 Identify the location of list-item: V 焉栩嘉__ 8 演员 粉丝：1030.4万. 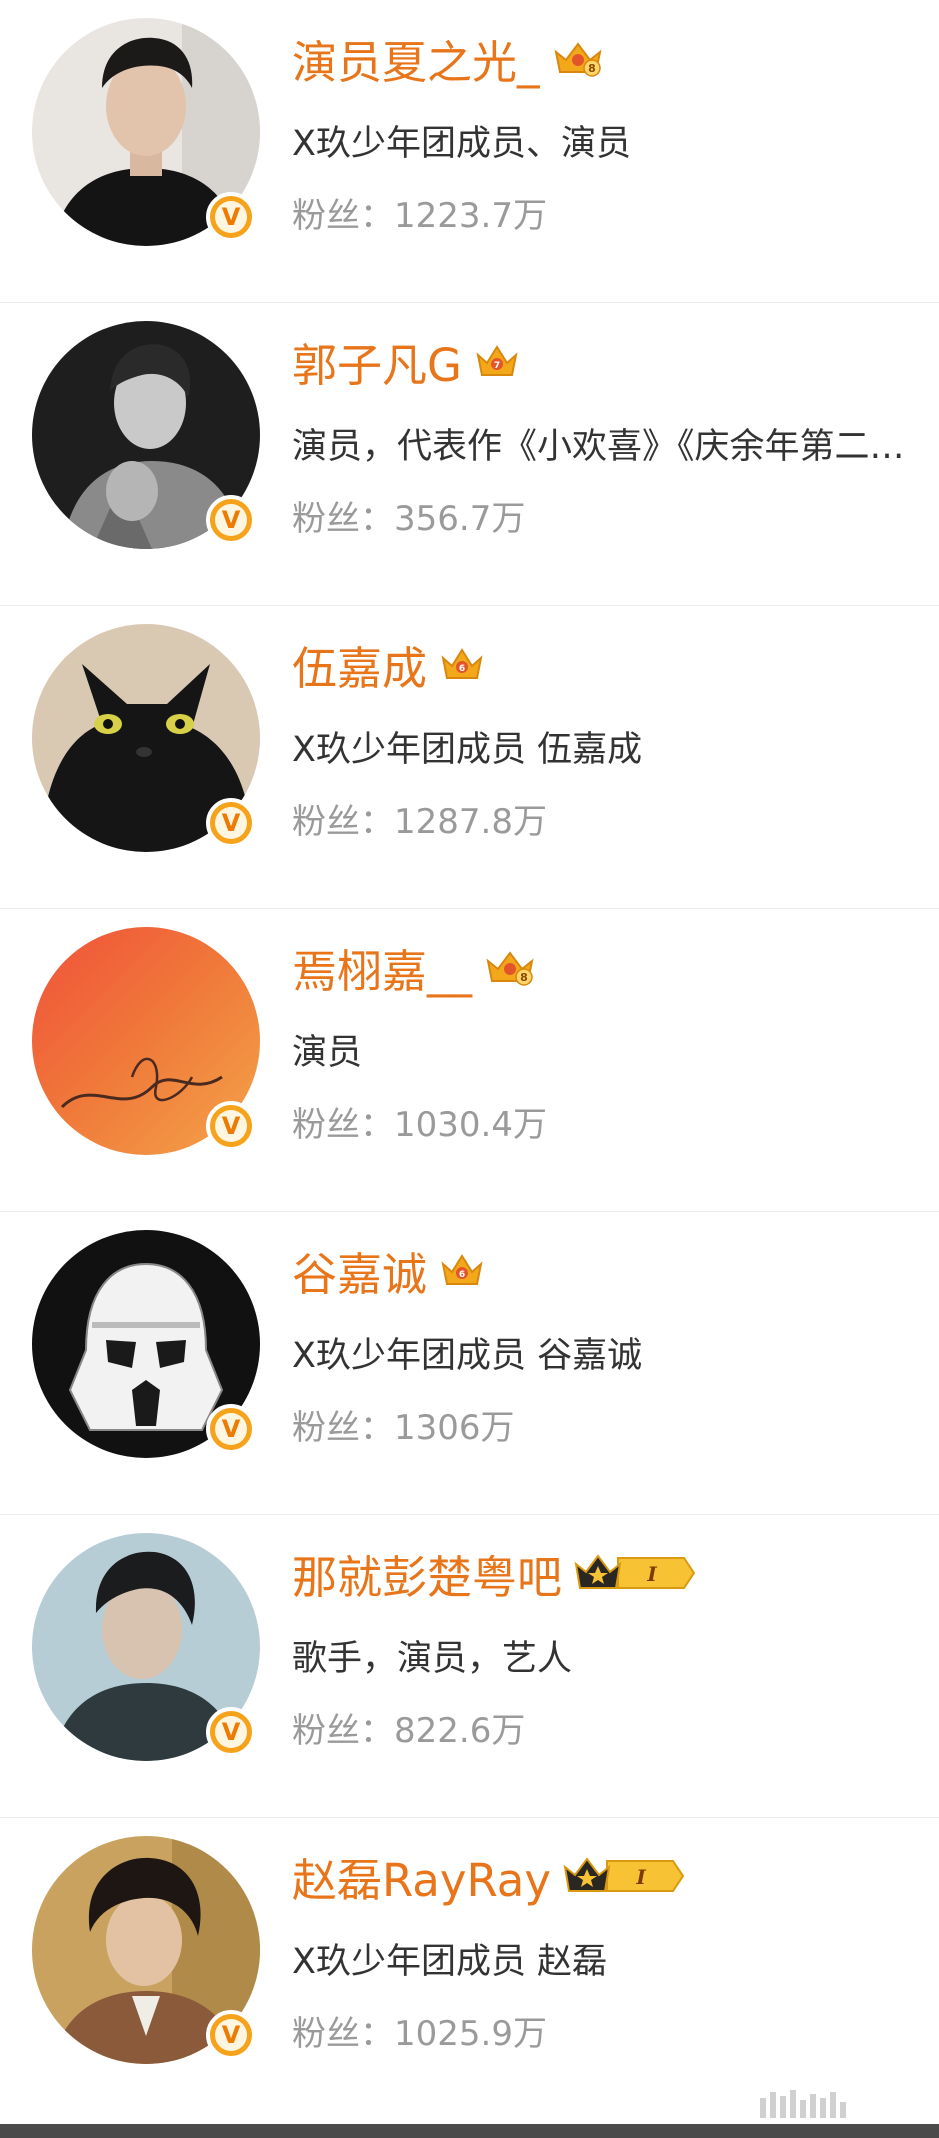
(469, 1060).